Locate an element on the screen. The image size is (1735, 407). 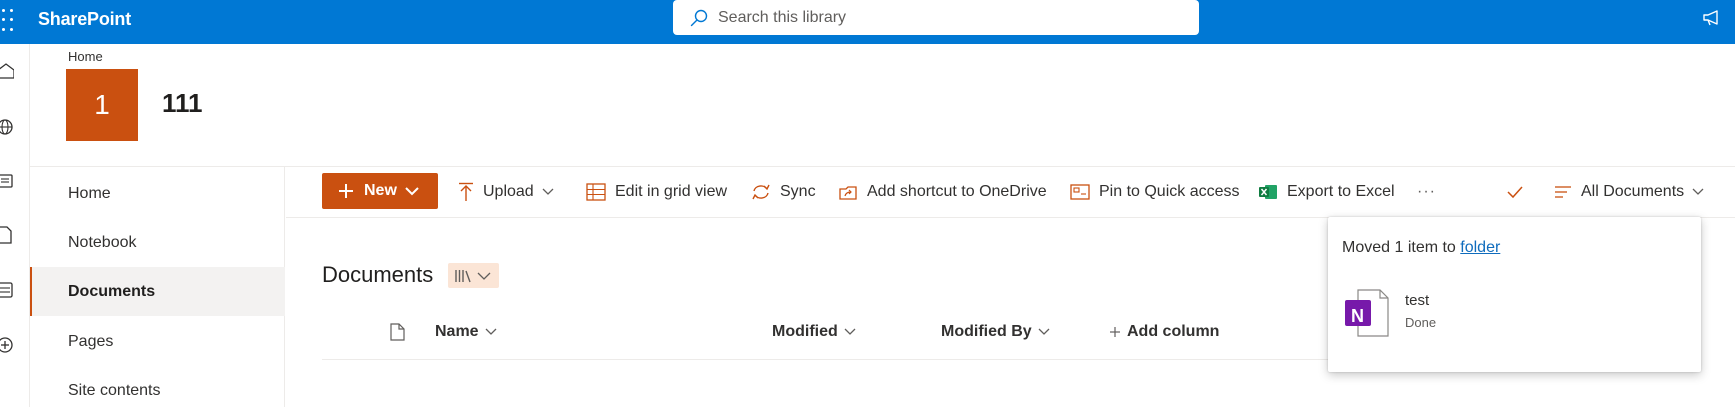
edit-grid-view-label: Edit in grid view is located at coordinates (671, 191).